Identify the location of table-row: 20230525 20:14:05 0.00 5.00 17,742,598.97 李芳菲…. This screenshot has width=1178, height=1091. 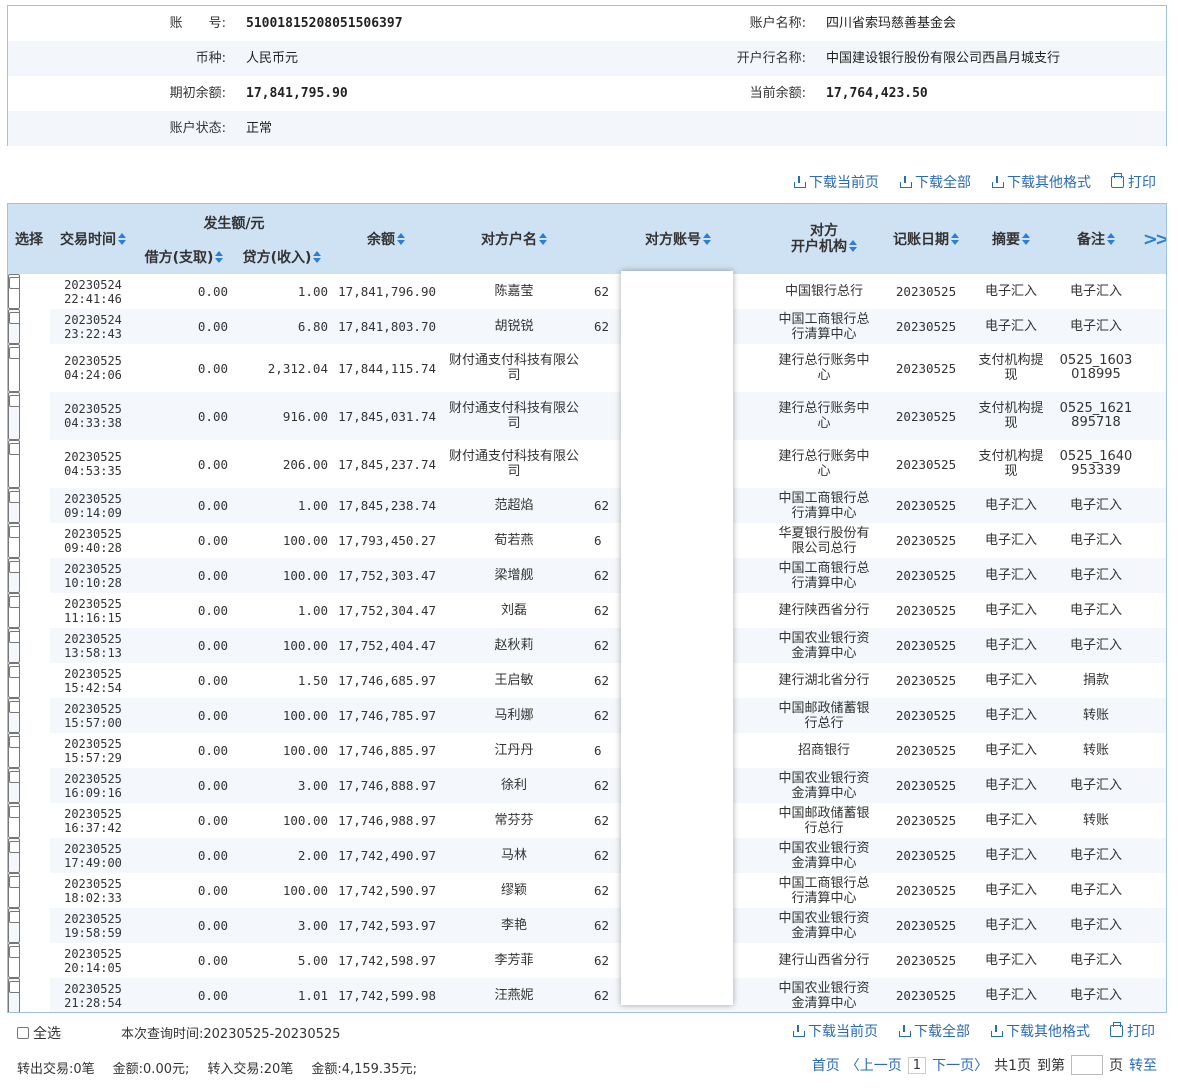
(587, 960).